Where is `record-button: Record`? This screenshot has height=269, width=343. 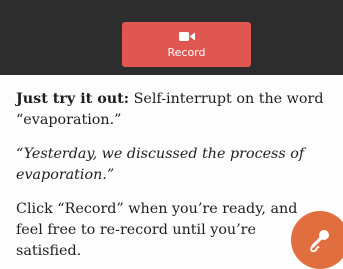
record-button: Record is located at coordinates (186, 44).